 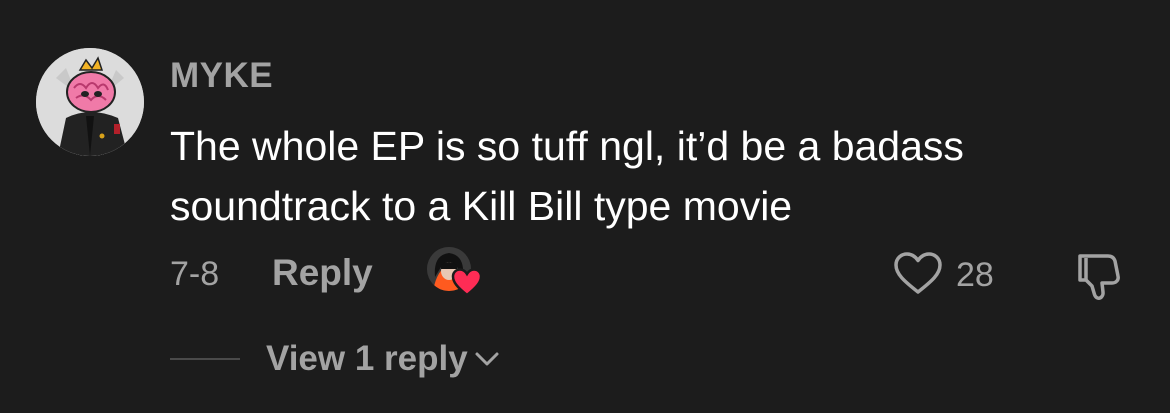 What do you see at coordinates (650, 274) in the screenshot?
I see `comment-meta-row: 7-8 Reply 28` at bounding box center [650, 274].